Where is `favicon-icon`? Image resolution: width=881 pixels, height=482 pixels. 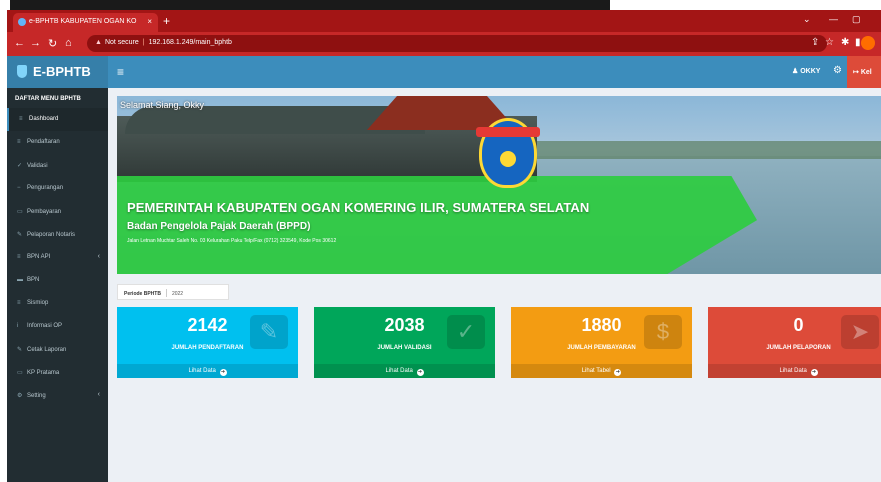 favicon-icon is located at coordinates (22, 22).